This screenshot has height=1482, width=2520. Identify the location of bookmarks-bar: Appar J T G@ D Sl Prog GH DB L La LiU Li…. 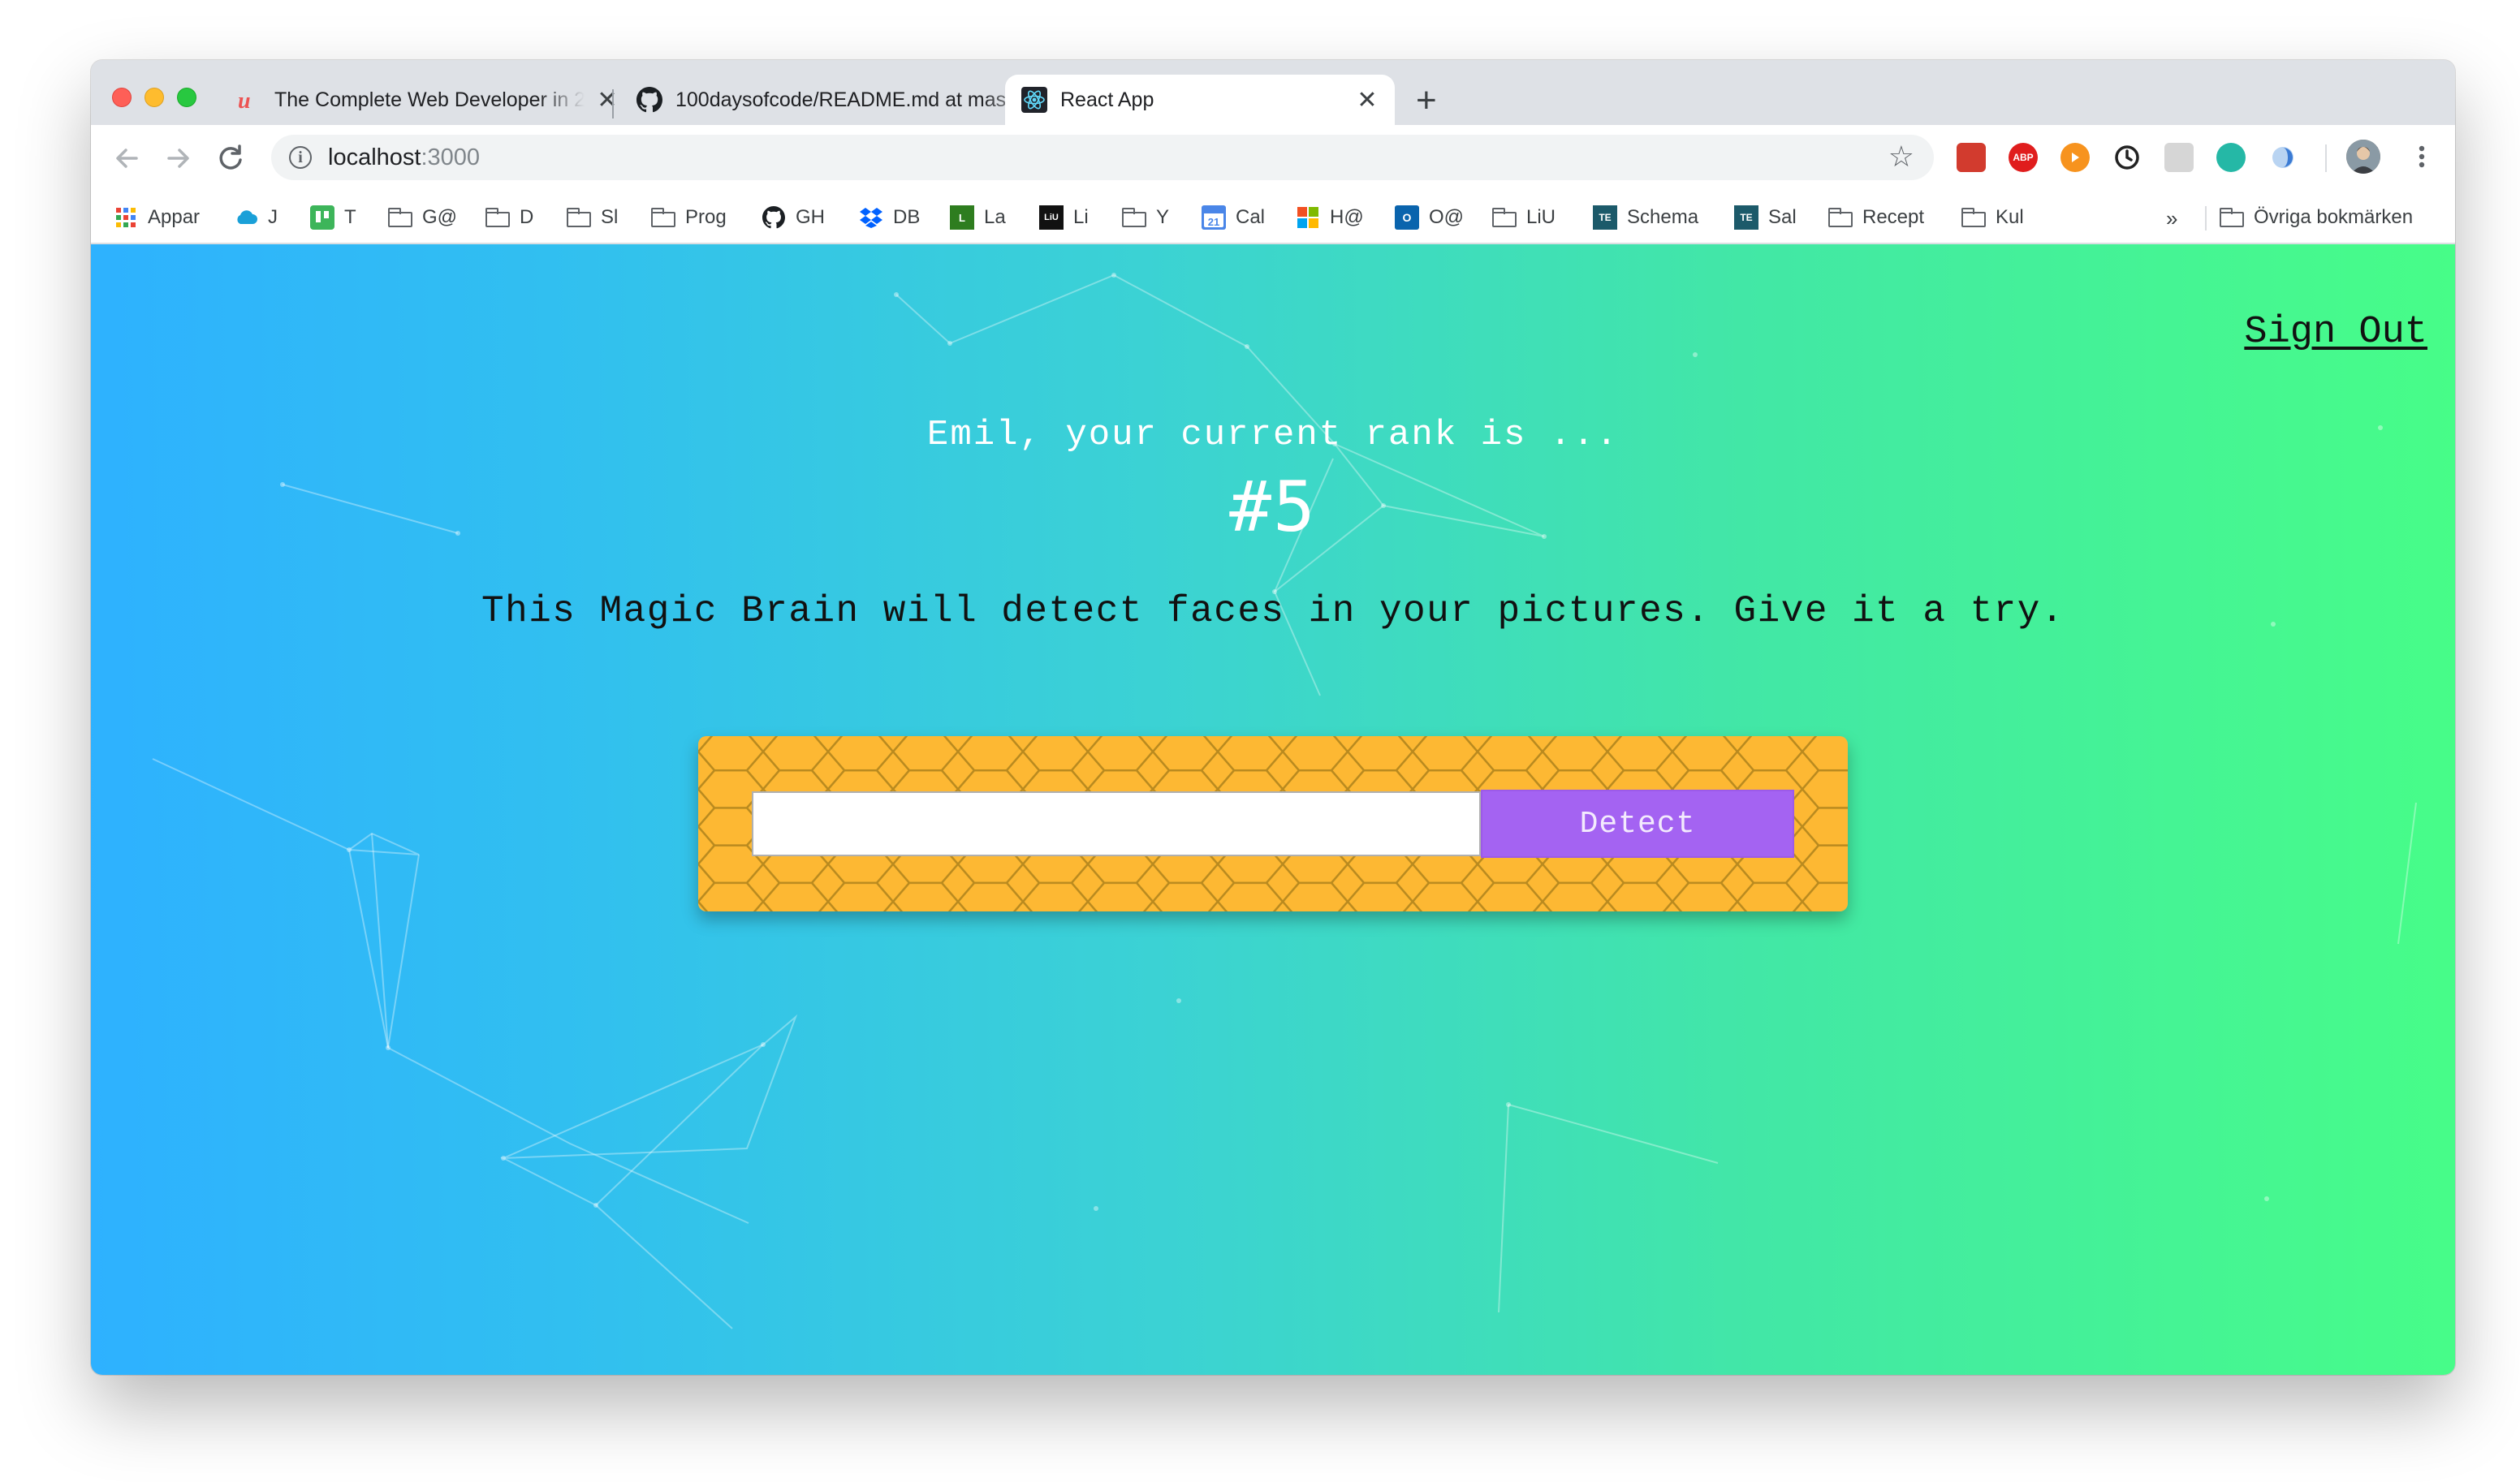
(1273, 217).